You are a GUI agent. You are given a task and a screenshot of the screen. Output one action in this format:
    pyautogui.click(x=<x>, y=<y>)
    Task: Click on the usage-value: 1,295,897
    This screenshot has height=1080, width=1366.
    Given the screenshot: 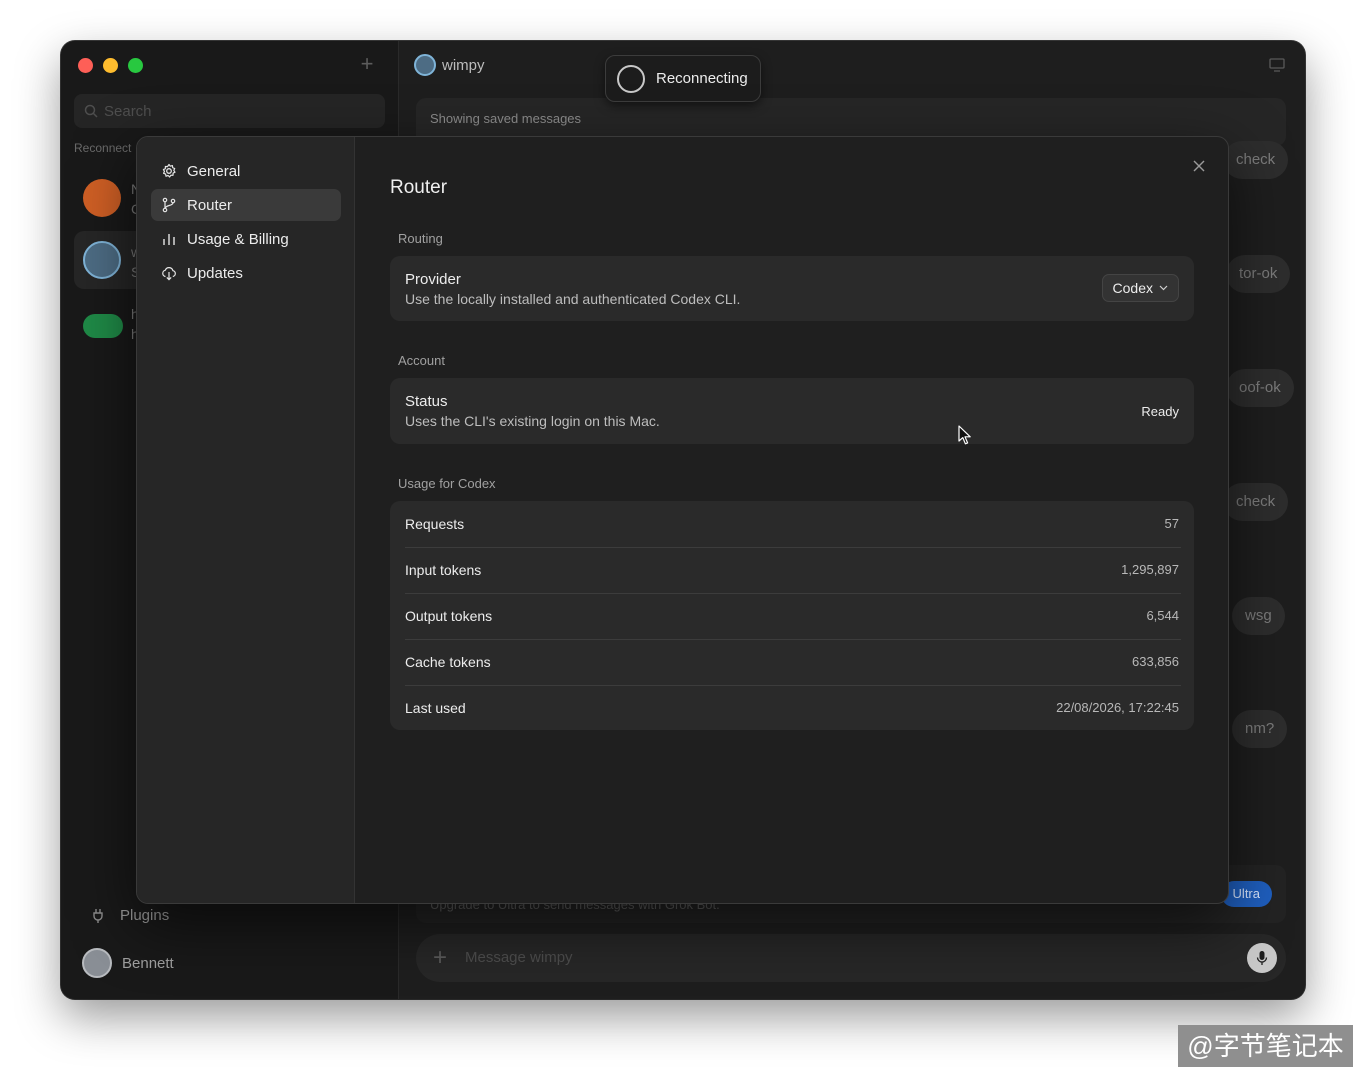 What is the action you would take?
    pyautogui.click(x=1150, y=569)
    